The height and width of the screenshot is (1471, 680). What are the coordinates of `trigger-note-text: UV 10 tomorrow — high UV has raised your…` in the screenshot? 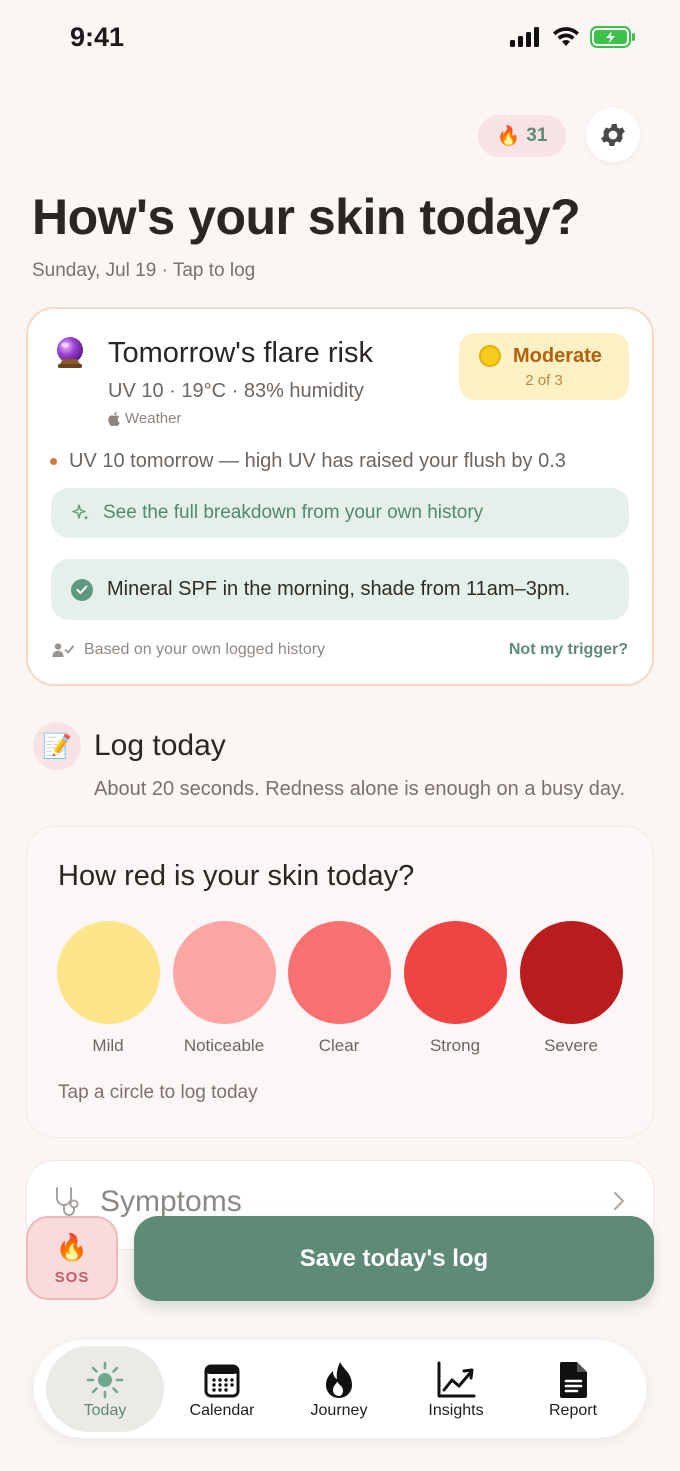 It's located at (317, 461).